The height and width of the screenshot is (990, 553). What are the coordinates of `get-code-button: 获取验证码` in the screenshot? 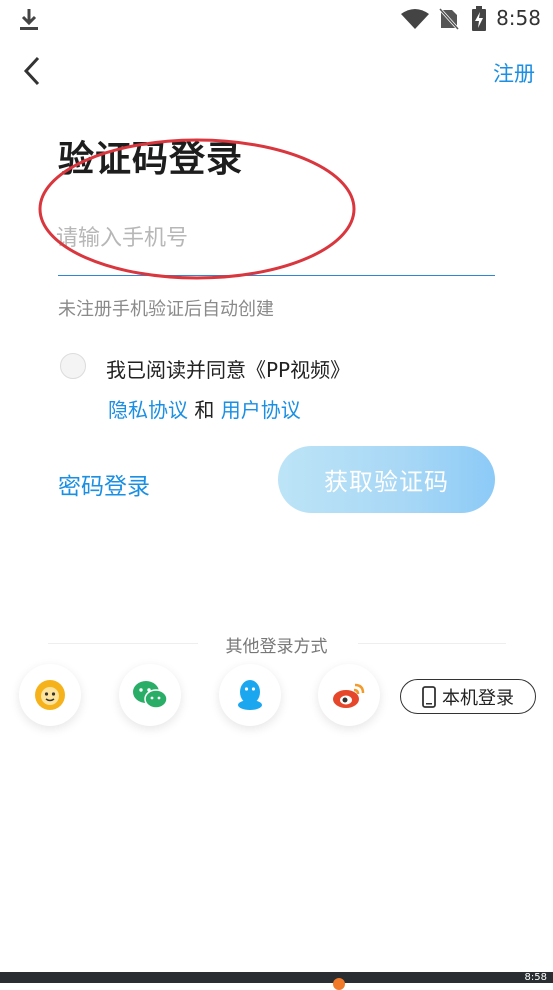 It's located at (386, 479).